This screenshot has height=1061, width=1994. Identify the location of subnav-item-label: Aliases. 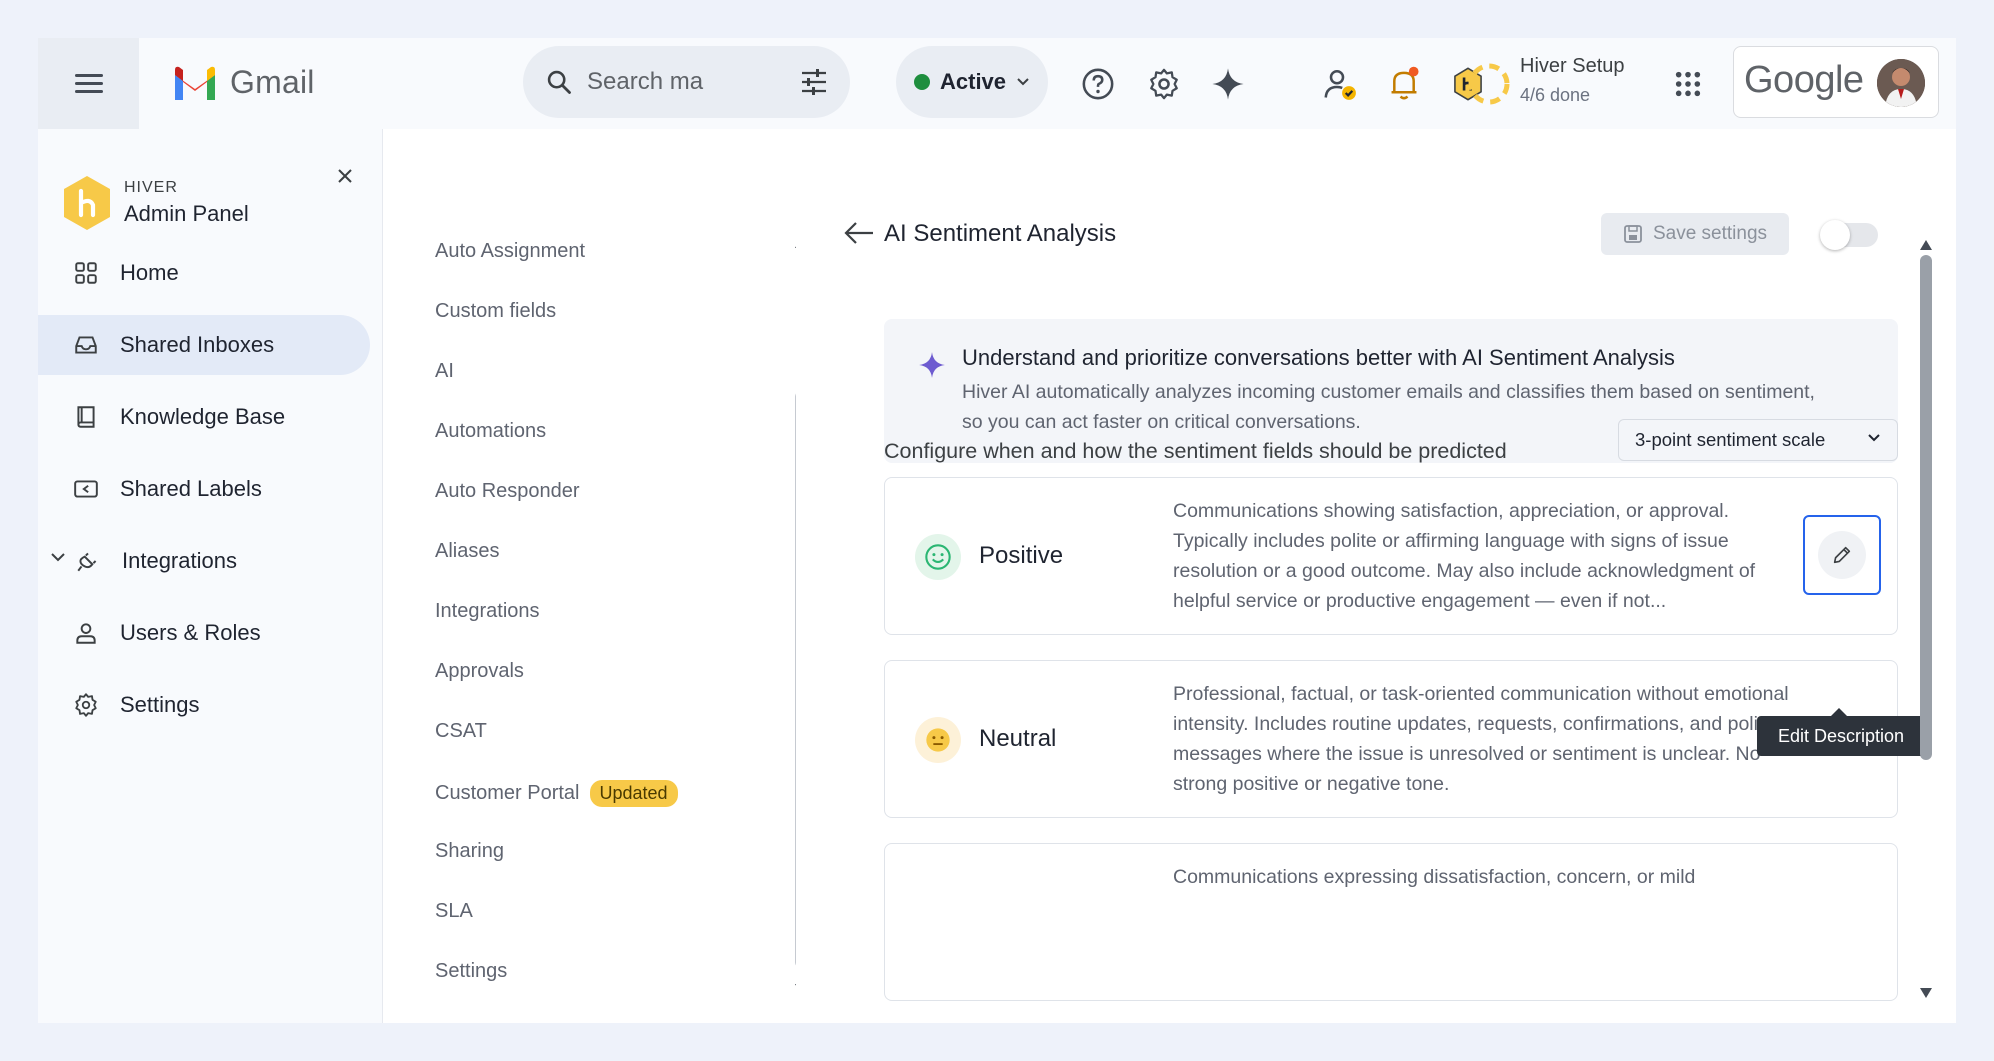
(467, 551).